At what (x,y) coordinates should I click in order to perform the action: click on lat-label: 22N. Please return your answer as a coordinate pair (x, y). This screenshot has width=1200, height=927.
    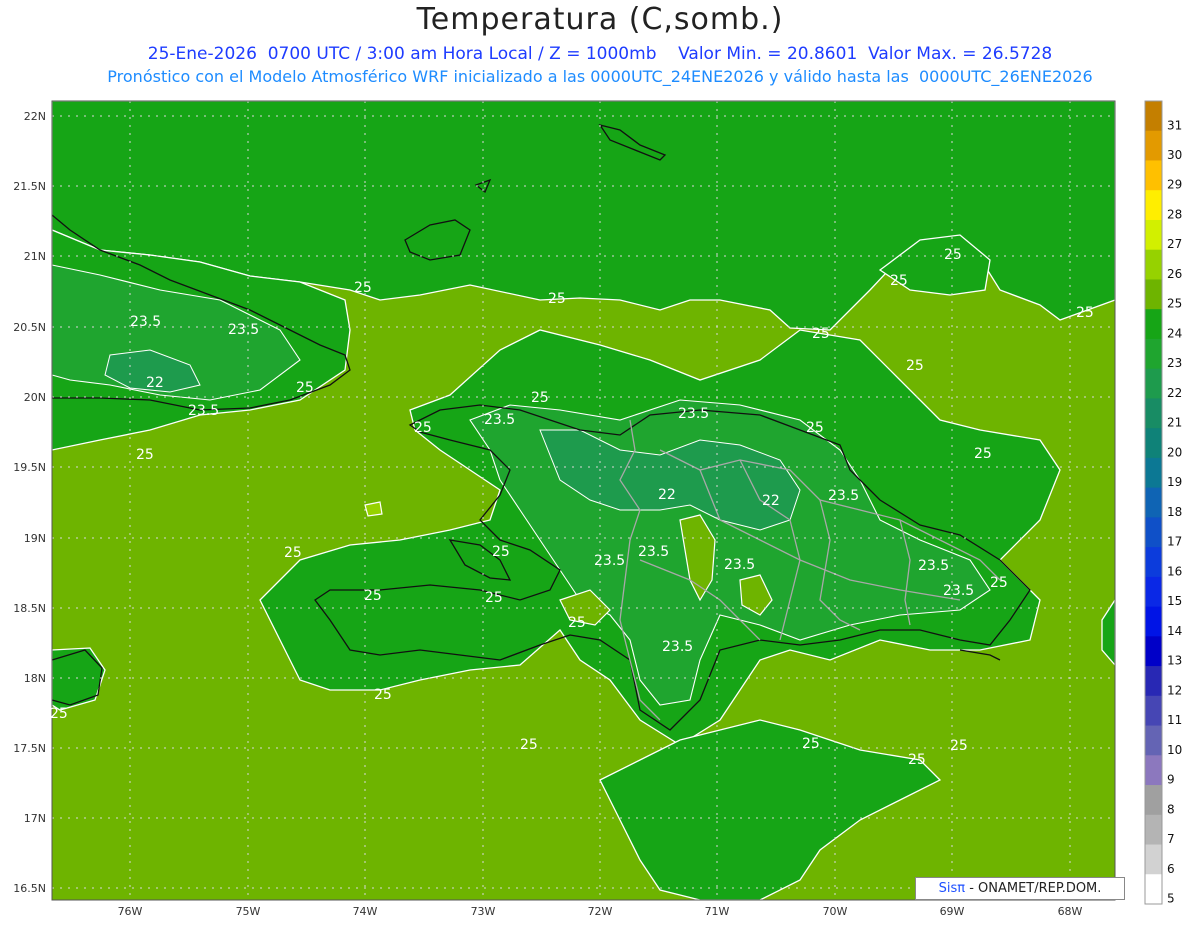
    Looking at the image, I should click on (35, 116).